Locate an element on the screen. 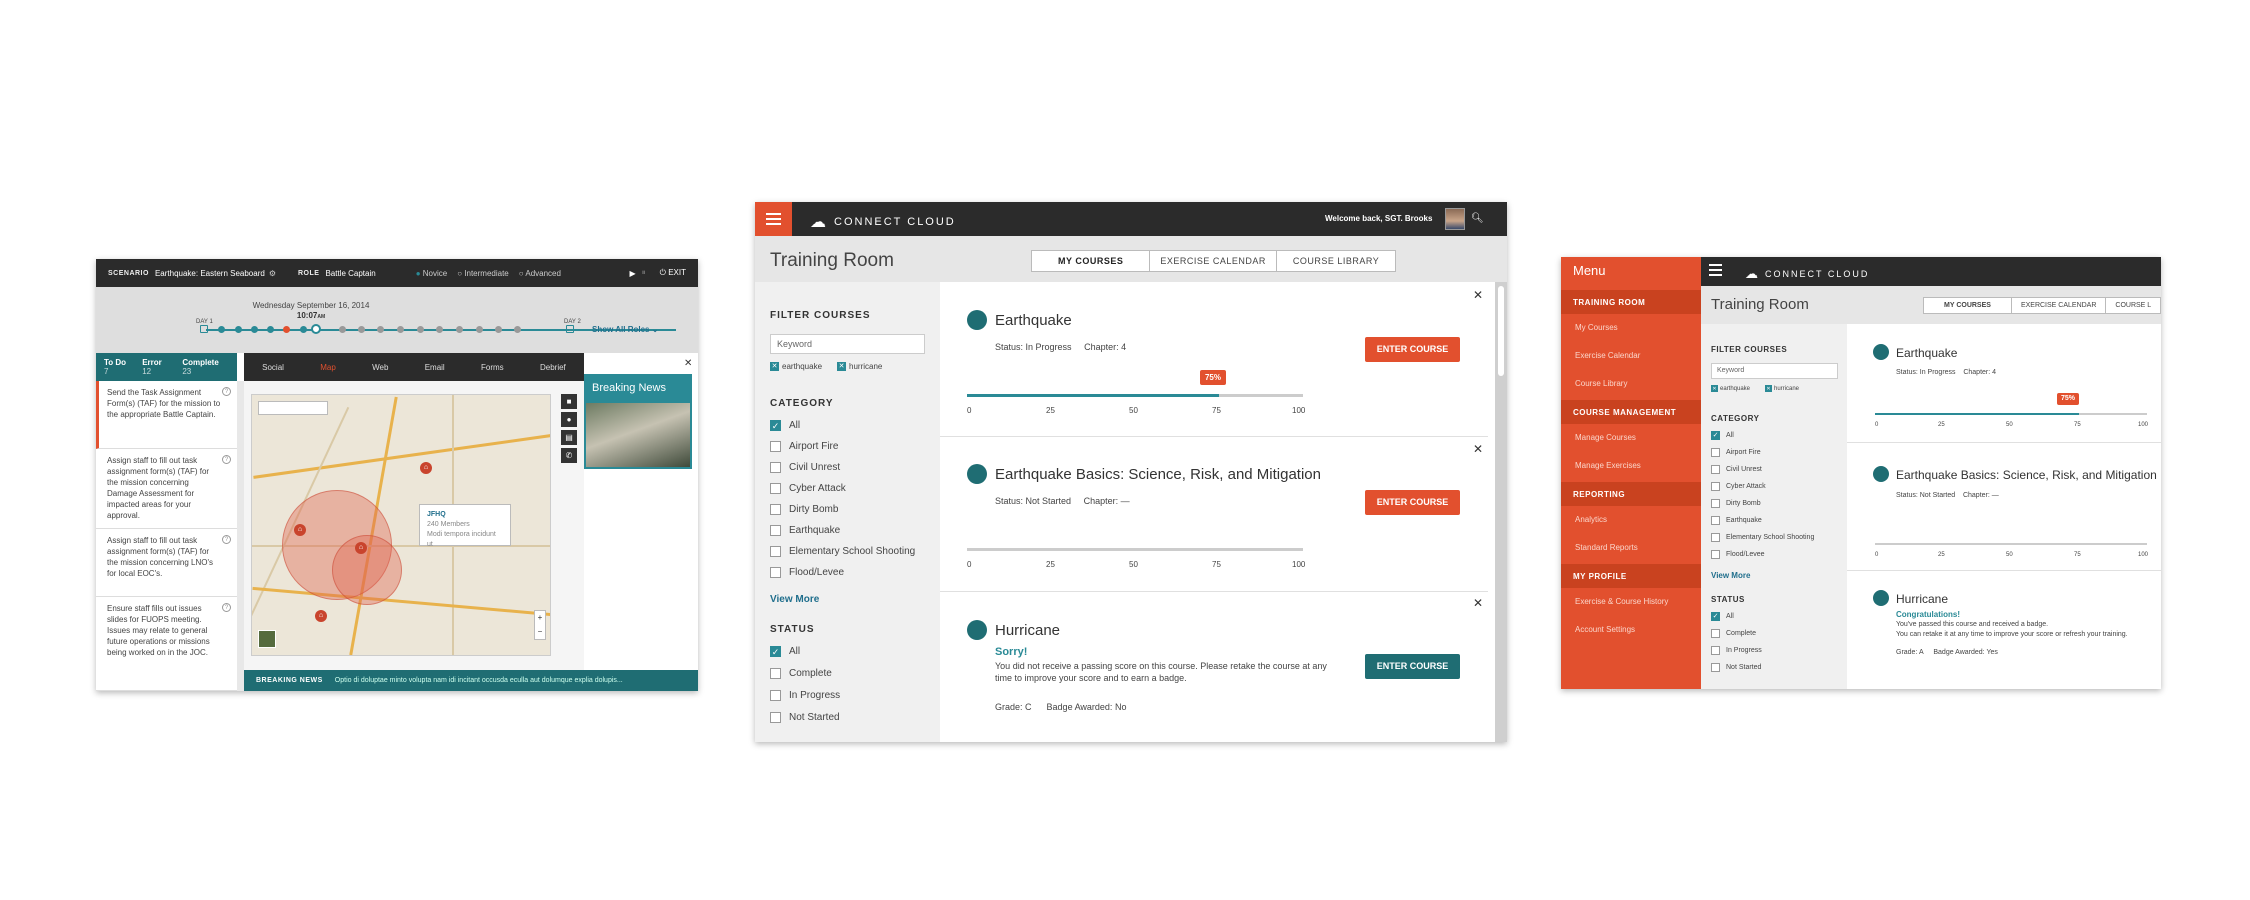 This screenshot has height=900, width=2250. menu-item-course-library: Course Library is located at coordinates (1601, 383).